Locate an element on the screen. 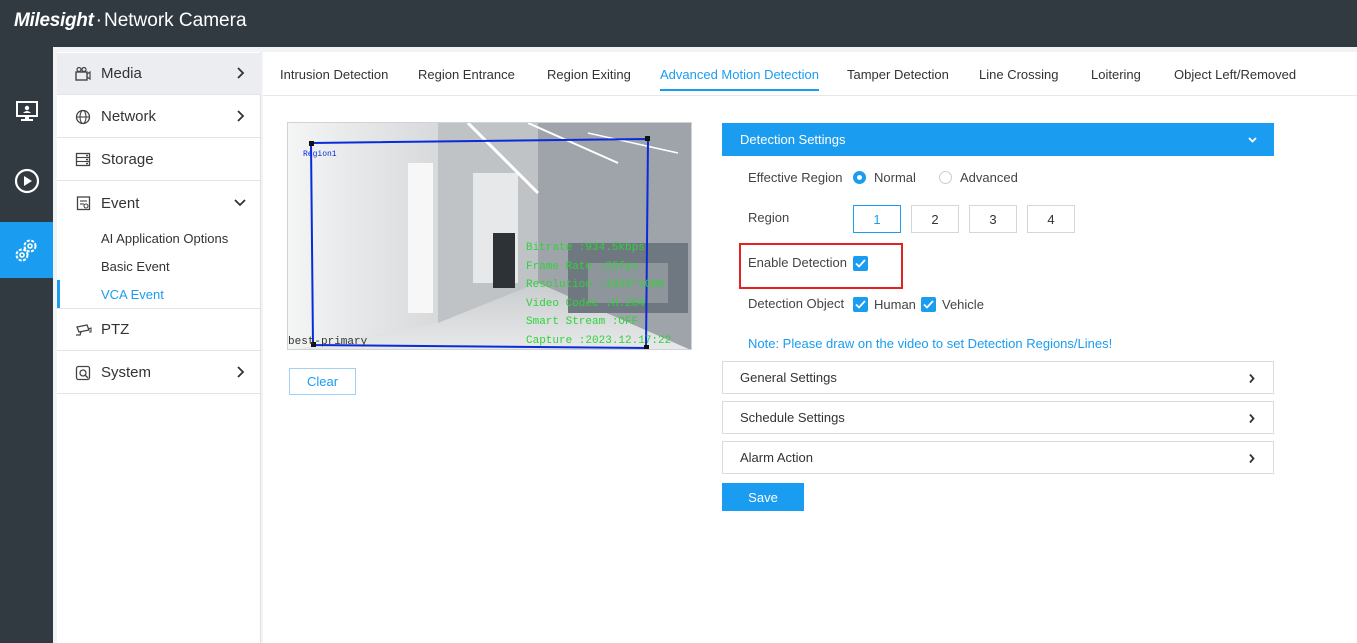 Image resolution: width=1357 pixels, height=643 pixels. detection-settings-header: Detection Settings is located at coordinates (998, 139).